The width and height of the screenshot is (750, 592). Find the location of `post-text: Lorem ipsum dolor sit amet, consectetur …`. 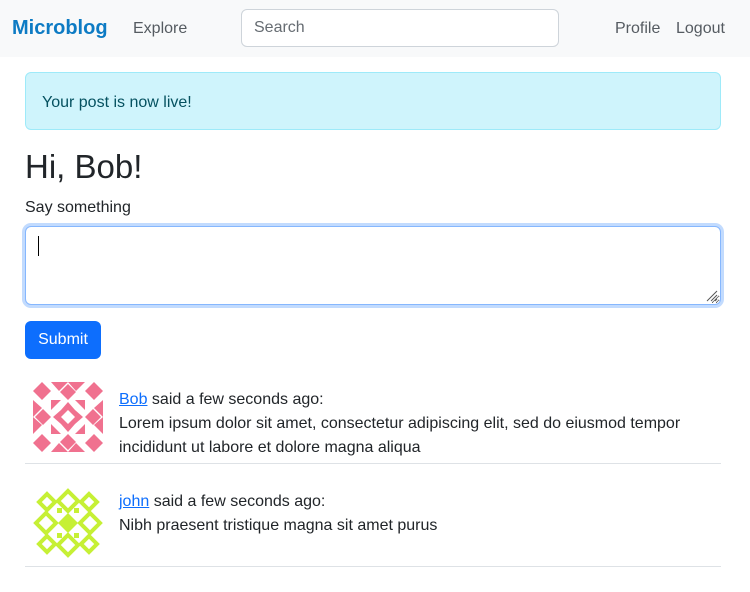

post-text: Lorem ipsum dolor sit amet, consectetur … is located at coordinates (400, 435).